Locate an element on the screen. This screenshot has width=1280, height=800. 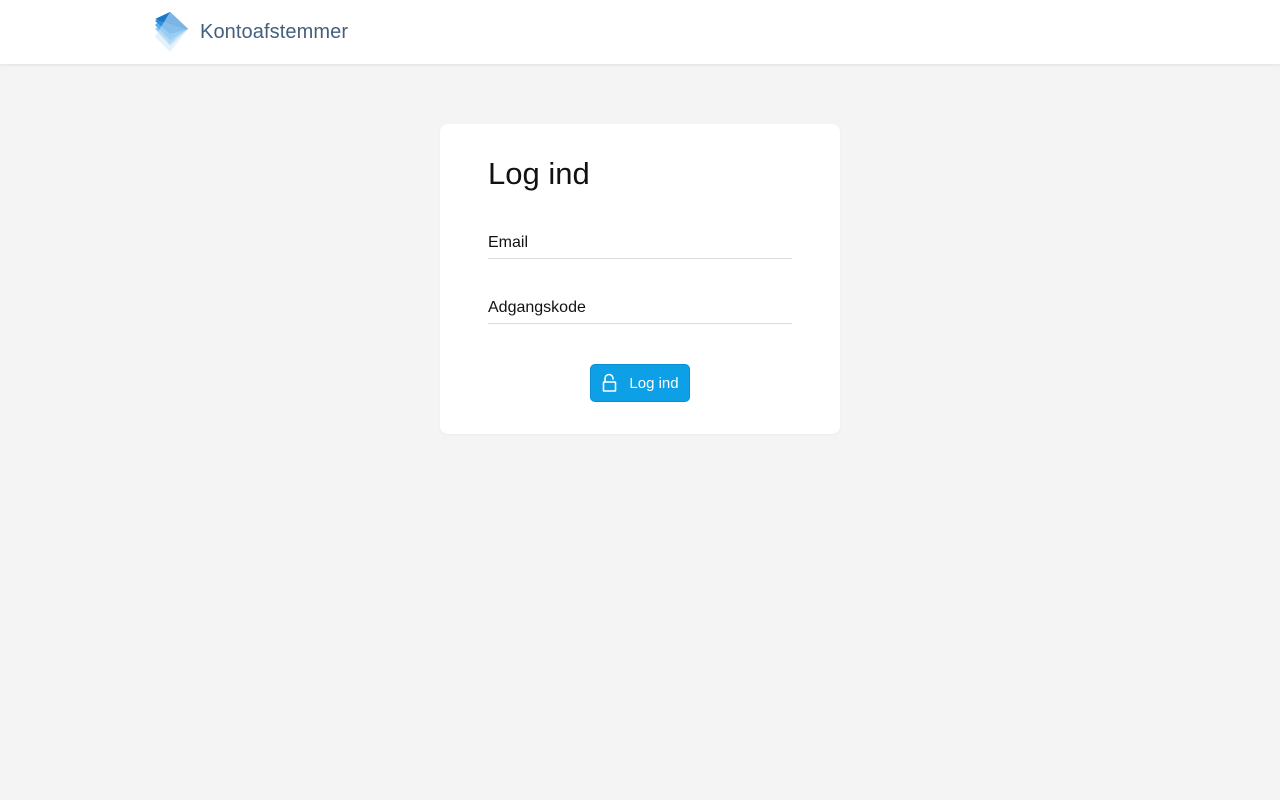
login-button: Log ind is located at coordinates (640, 383).